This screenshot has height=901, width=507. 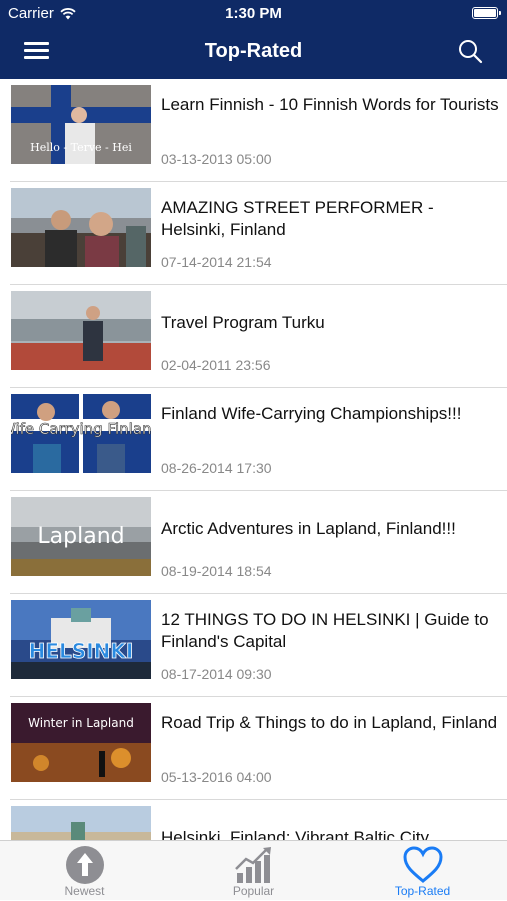 What do you see at coordinates (295, 834) in the screenshot?
I see `video-title: Helsinki, Finland: Vibrant Baltic City` at bounding box center [295, 834].